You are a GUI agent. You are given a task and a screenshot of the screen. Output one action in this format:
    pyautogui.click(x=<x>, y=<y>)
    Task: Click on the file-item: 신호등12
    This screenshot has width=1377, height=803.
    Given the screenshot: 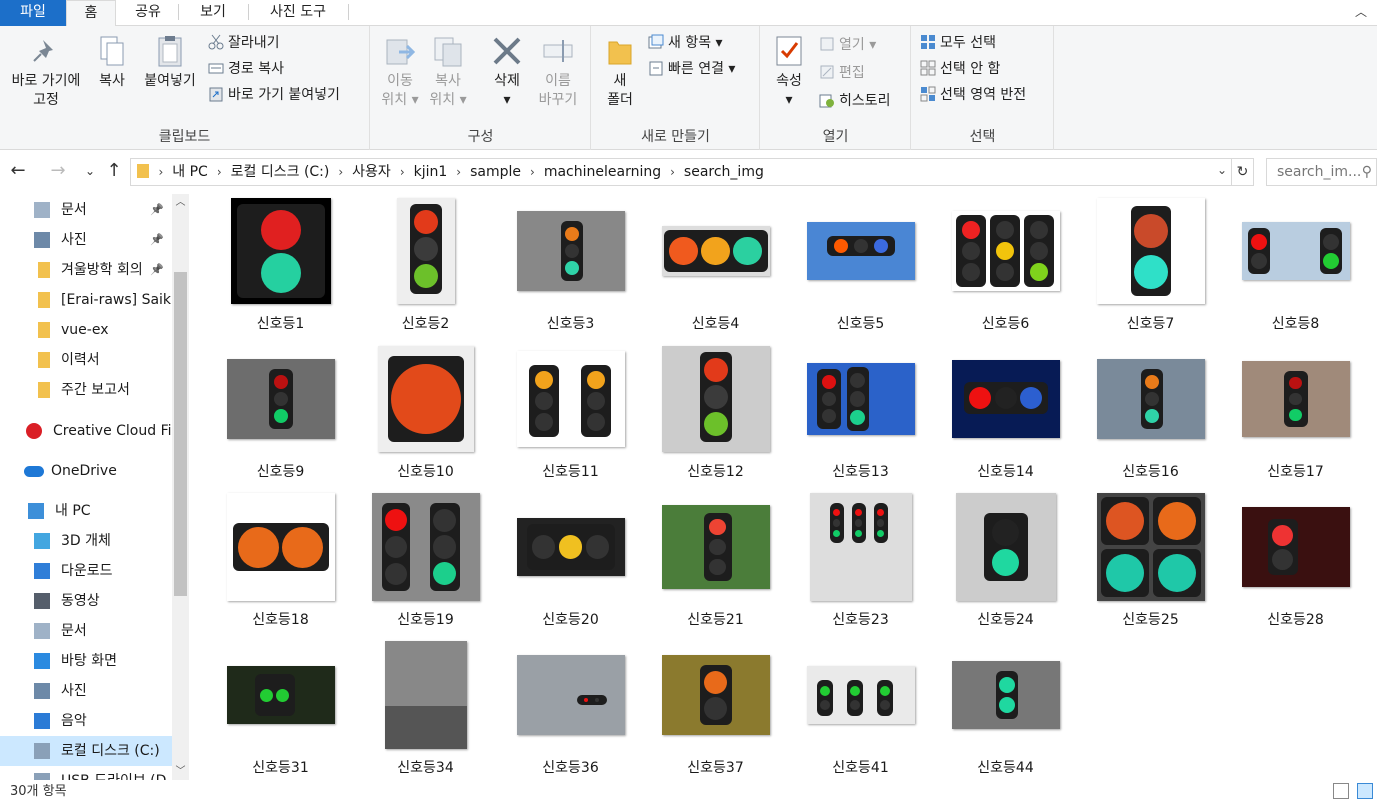 What is the action you would take?
    pyautogui.click(x=715, y=416)
    